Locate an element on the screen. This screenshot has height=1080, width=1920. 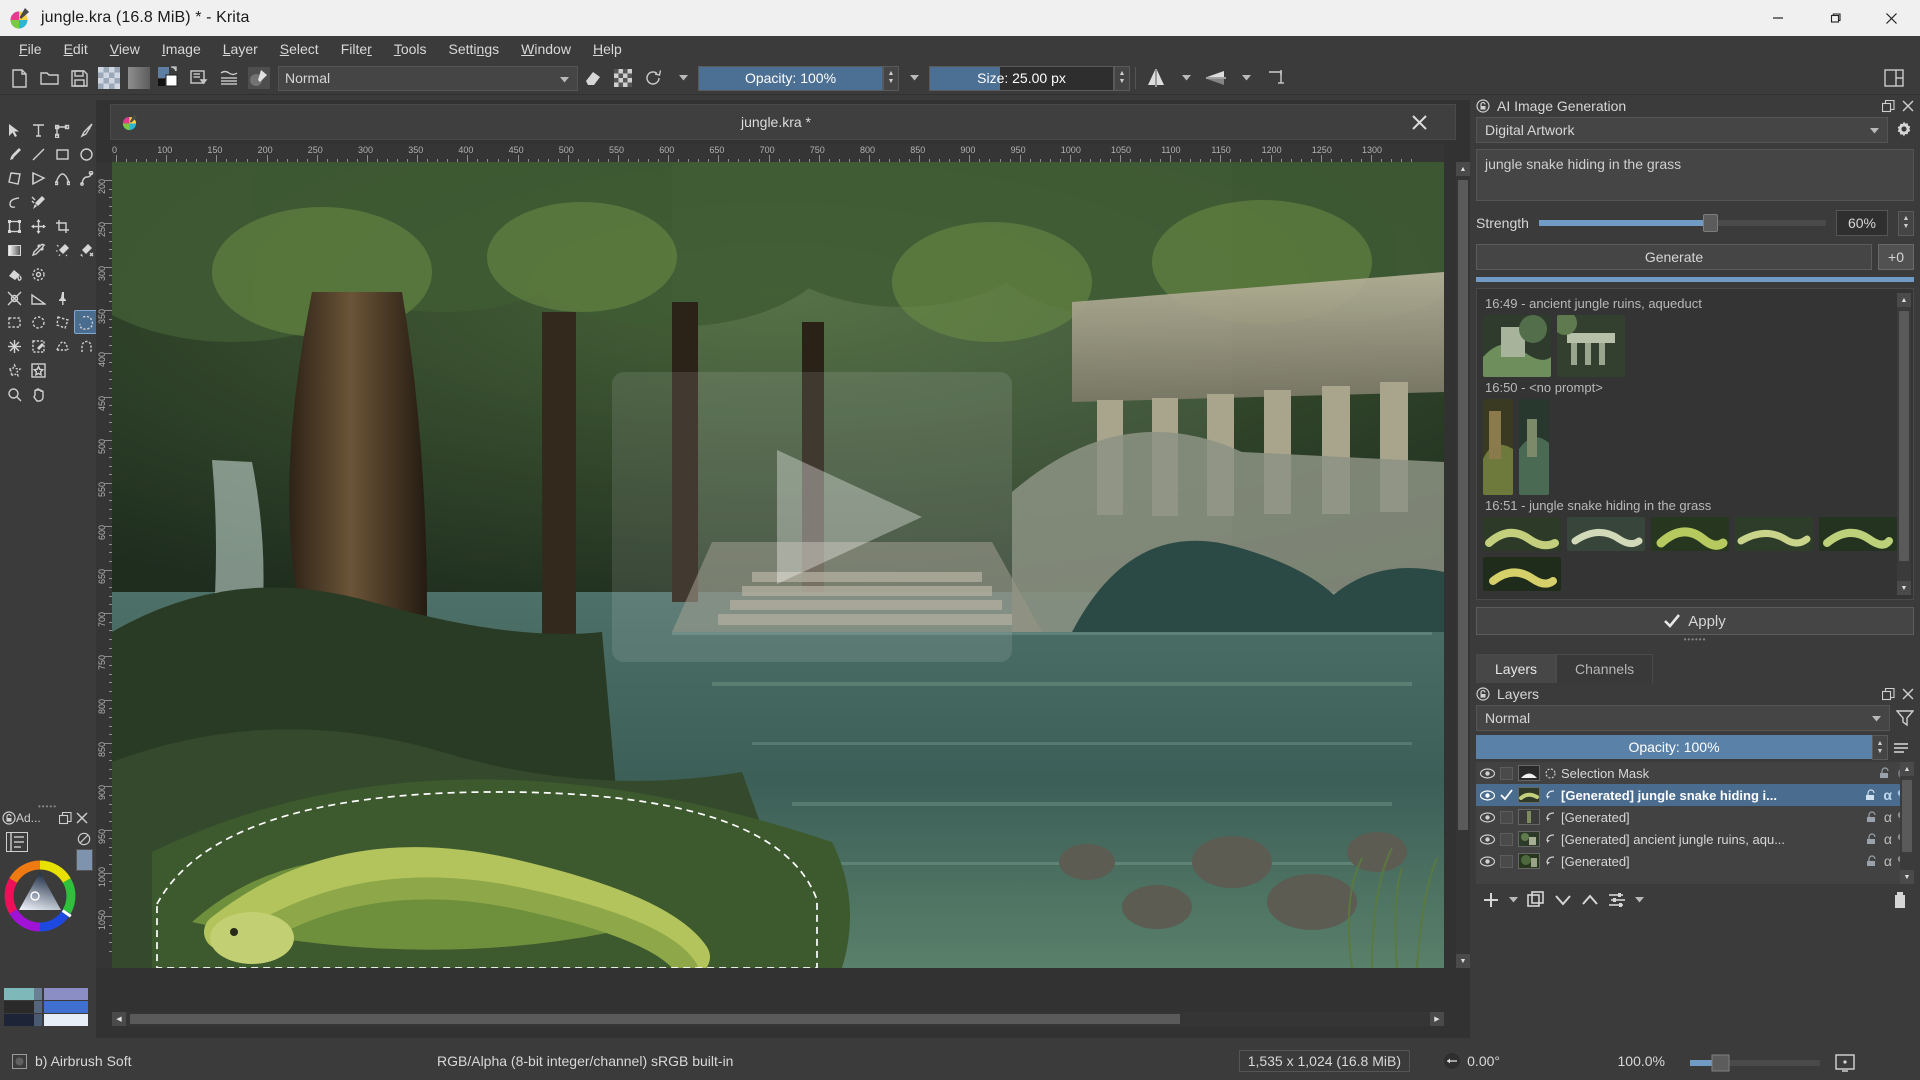
menu-item-edit: Edit is located at coordinates (76, 49).